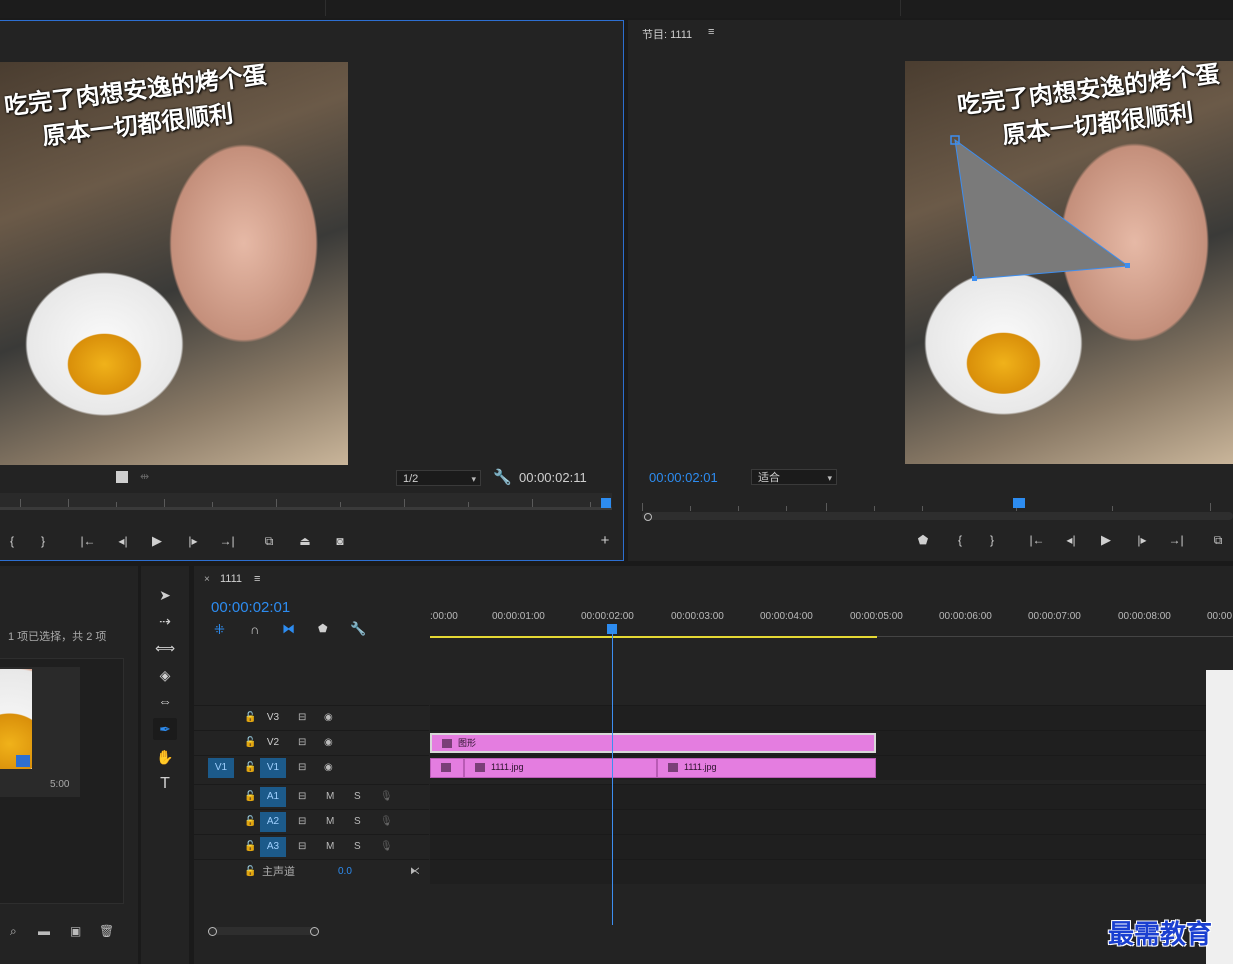 The width and height of the screenshot is (1233, 964). Describe the element at coordinates (438, 478) in the screenshot. I see `resolution-dropdown: 1/2 ▾` at that location.